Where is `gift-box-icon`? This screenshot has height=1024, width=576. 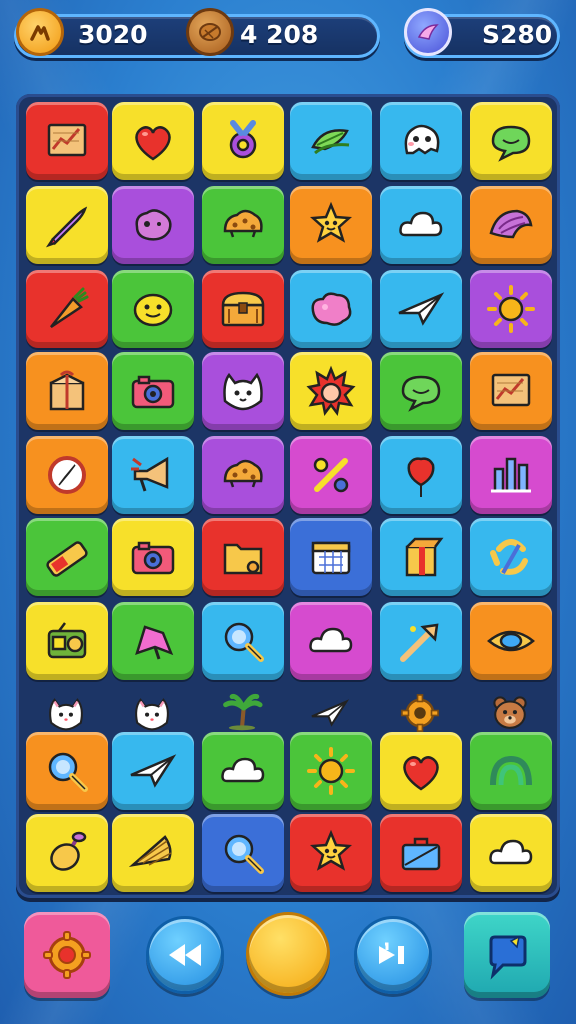 gift-box-icon is located at coordinates (67, 390).